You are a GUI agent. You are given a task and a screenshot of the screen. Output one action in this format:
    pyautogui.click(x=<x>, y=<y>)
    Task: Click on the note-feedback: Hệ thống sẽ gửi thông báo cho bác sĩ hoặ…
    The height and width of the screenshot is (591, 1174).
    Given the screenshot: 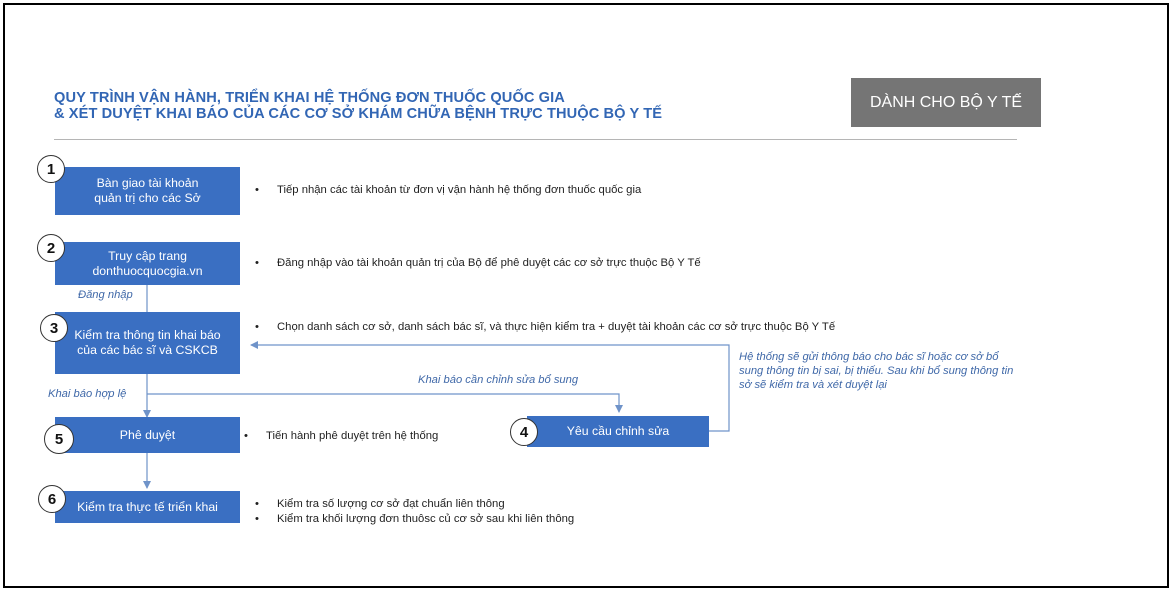 What is the action you would take?
    pyautogui.click(x=876, y=371)
    